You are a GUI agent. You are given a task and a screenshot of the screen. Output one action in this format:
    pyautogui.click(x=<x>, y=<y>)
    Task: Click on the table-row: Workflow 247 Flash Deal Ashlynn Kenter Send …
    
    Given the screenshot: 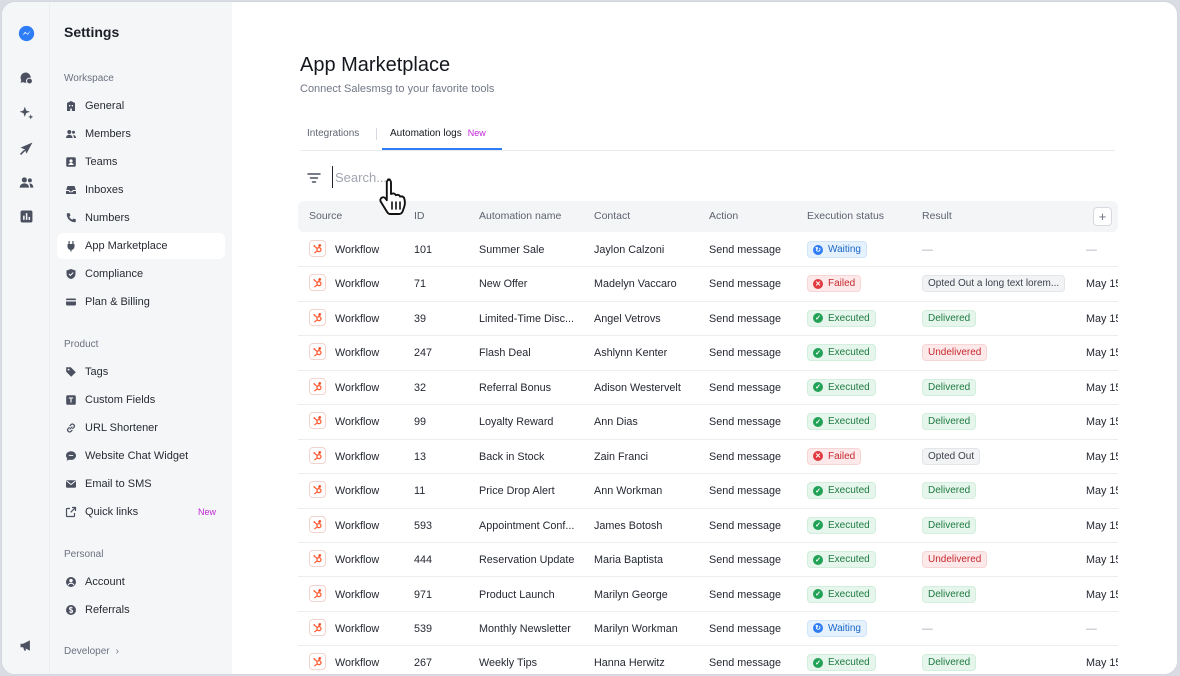 What is the action you would take?
    pyautogui.click(x=708, y=353)
    